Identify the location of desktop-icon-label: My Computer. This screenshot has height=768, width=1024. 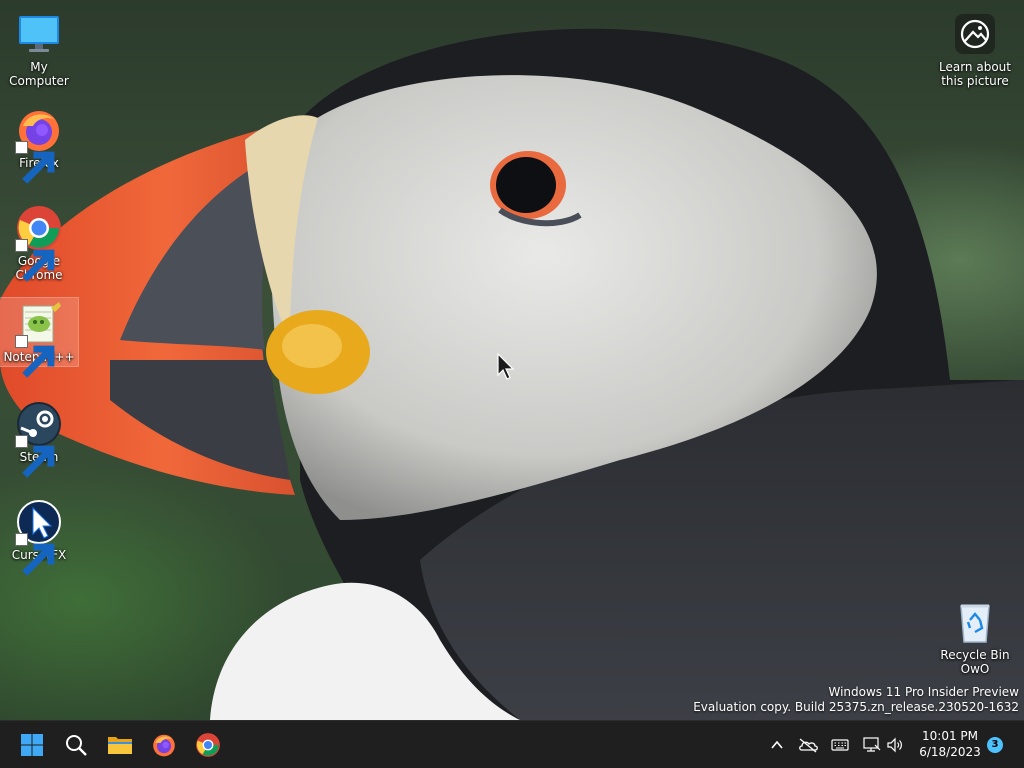
(39, 74).